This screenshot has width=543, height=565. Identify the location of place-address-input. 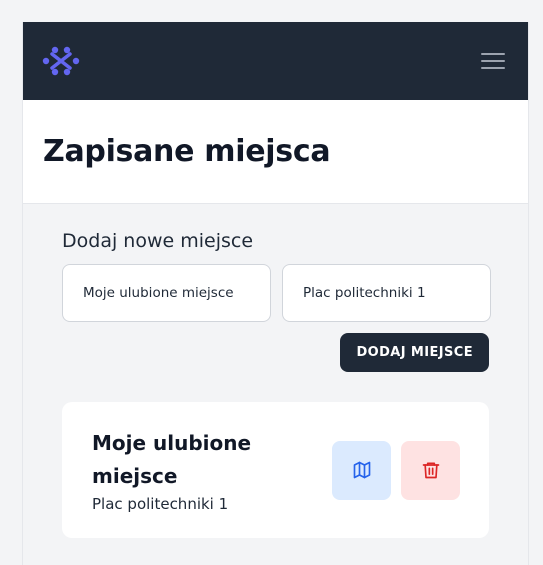
(386, 293).